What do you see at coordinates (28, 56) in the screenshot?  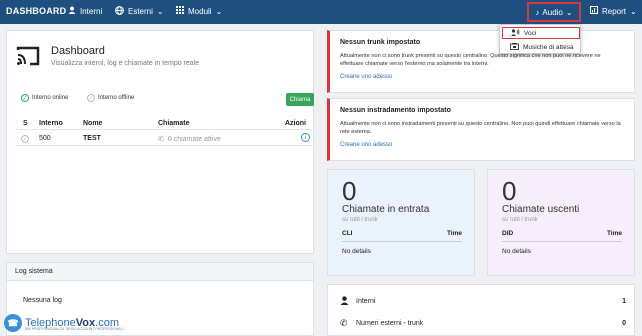 I see `cast-icon` at bounding box center [28, 56].